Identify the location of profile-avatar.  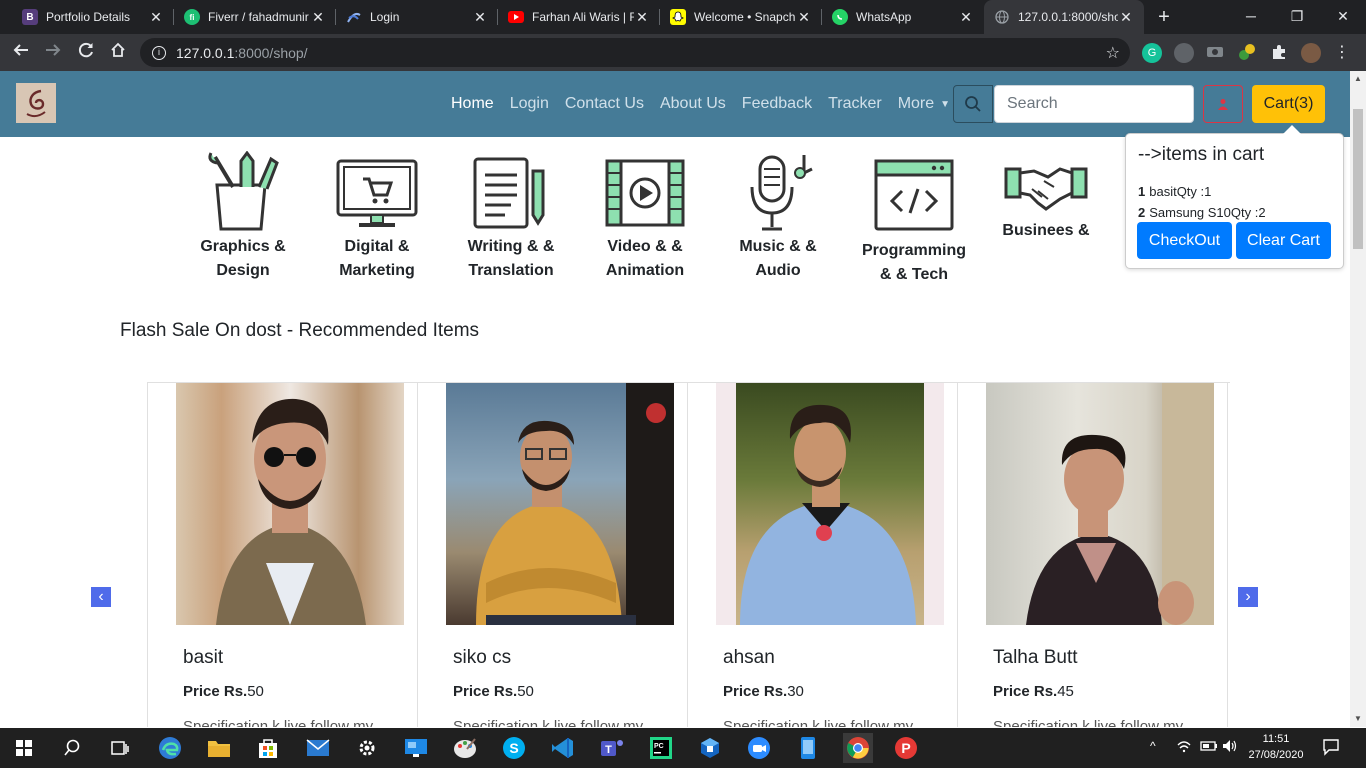
(1311, 53).